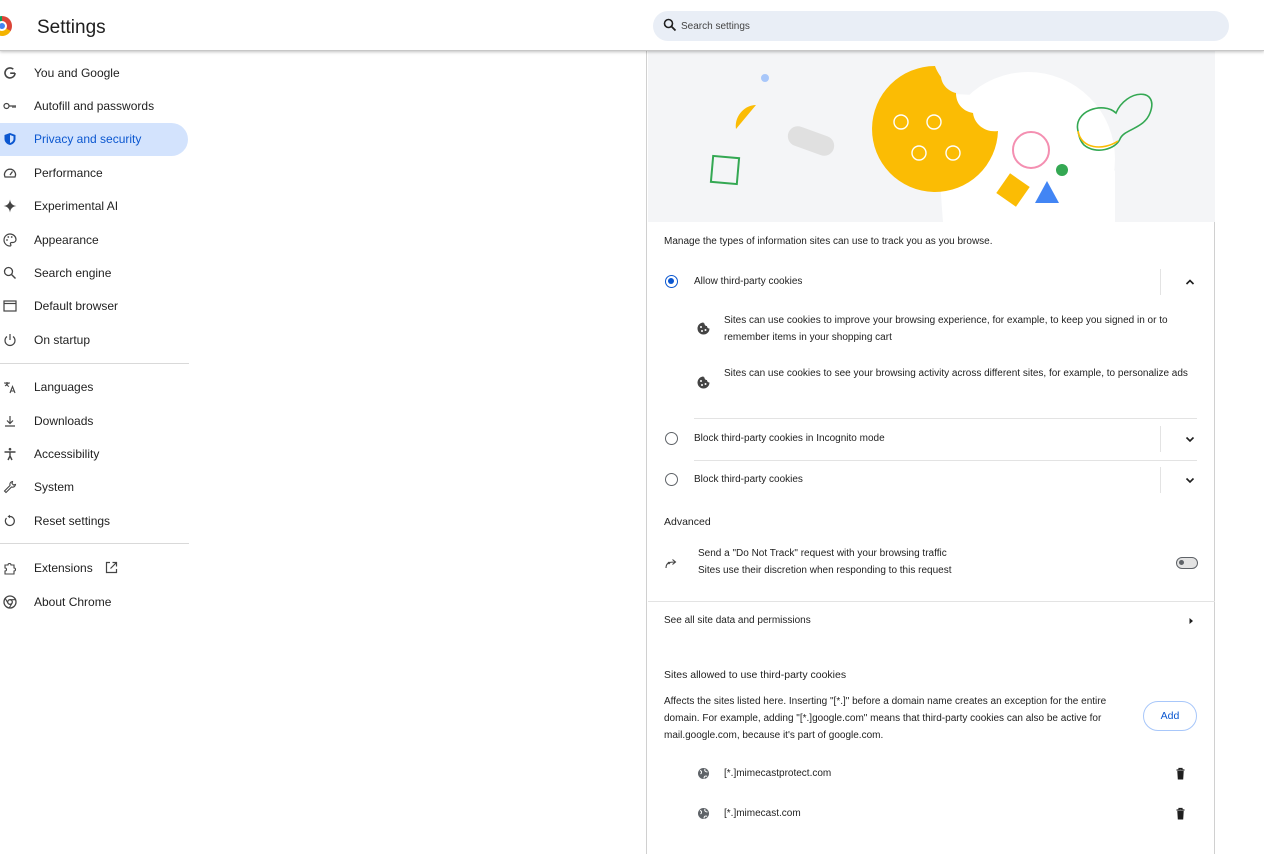 The width and height of the screenshot is (1264, 854). Describe the element at coordinates (54, 487) in the screenshot. I see `sidebar-item-label: System` at that location.